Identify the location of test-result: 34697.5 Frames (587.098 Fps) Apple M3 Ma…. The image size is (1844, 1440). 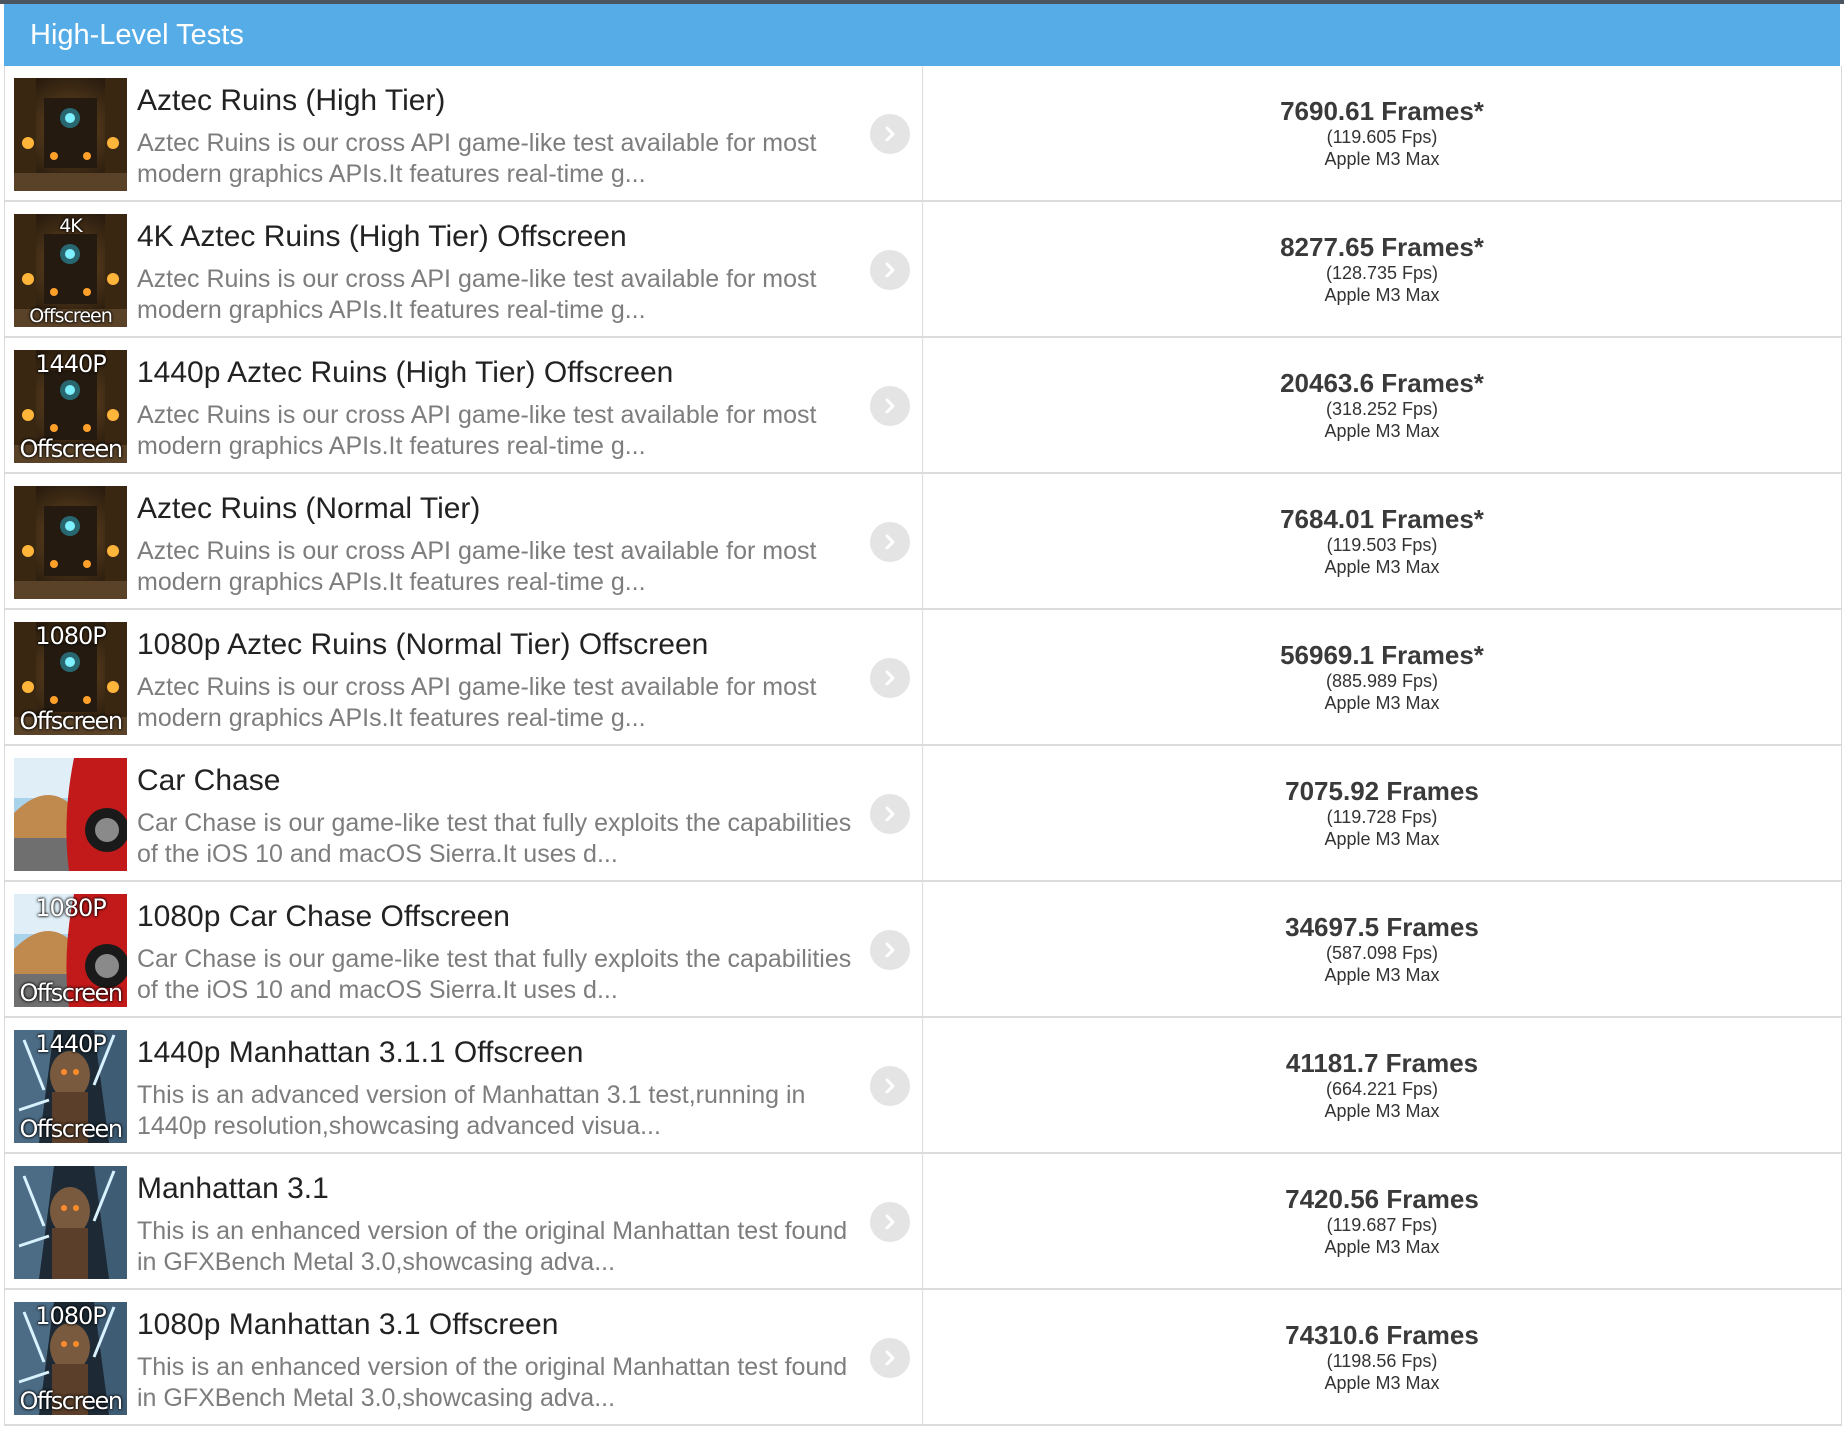
(1382, 949).